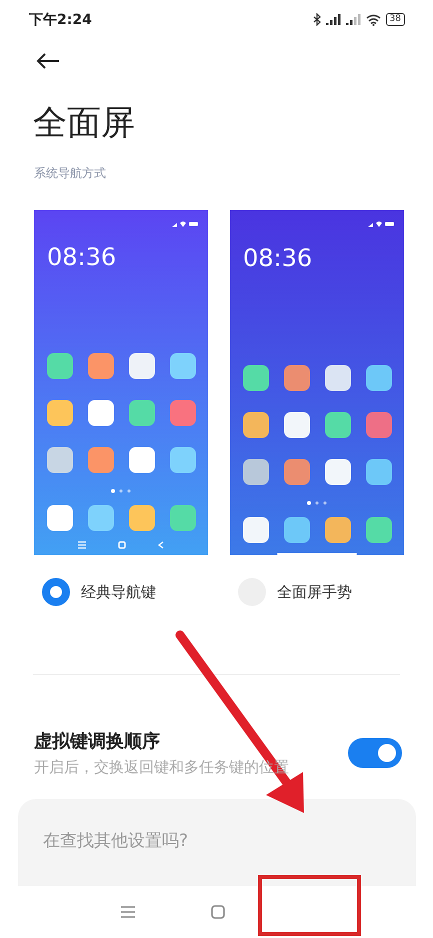  Describe the element at coordinates (118, 592) in the screenshot. I see `option-label: 经典导航键` at that location.